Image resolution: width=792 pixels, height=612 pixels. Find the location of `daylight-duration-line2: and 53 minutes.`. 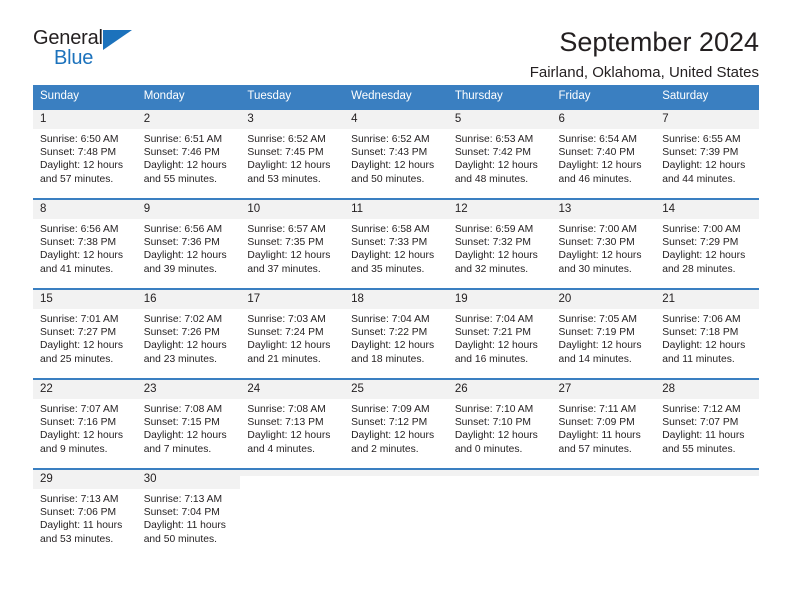

daylight-duration-line2: and 53 minutes. is located at coordinates (77, 539).